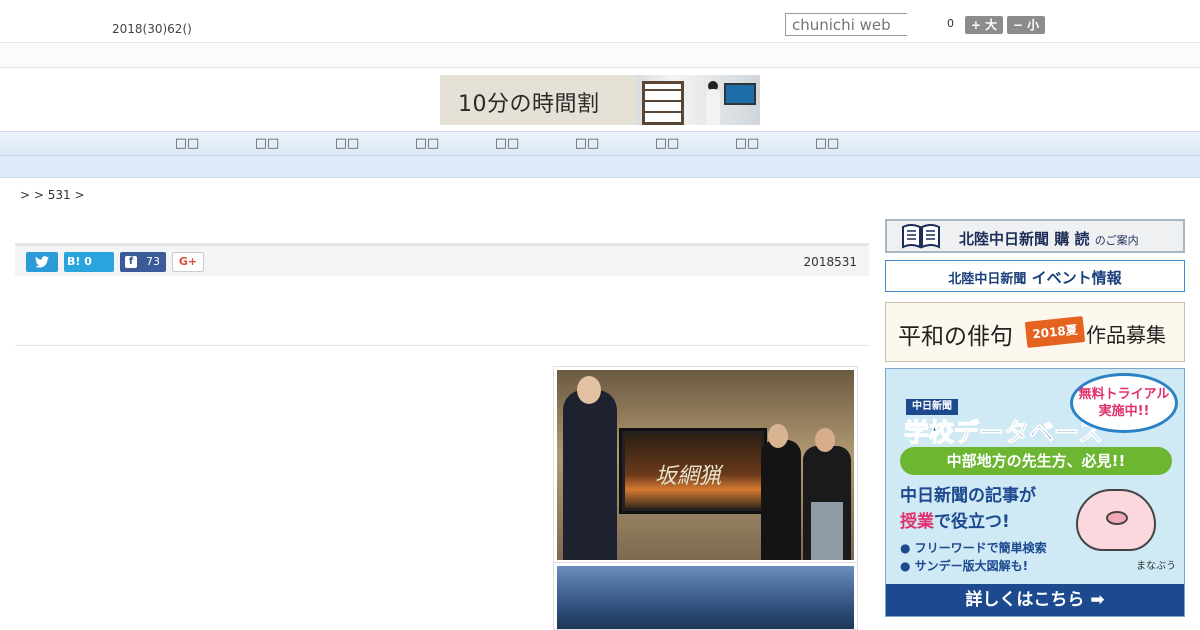 Image resolution: width=1200 pixels, height=630 pixels. I want to click on photo-image-sky, so click(705, 597).